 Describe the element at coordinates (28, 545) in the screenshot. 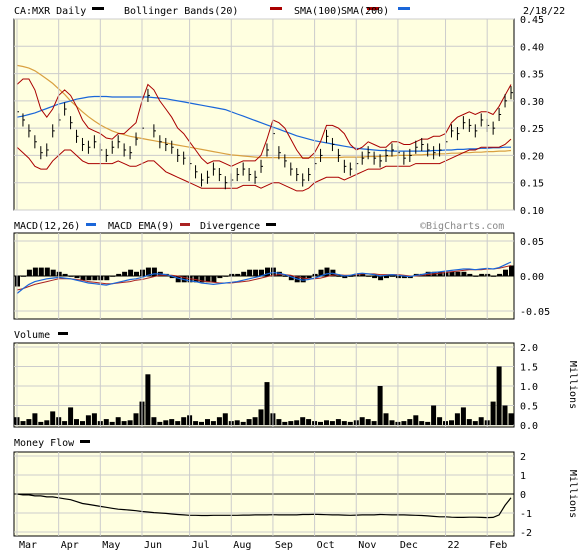

I see `x-month-label: Mar` at that location.